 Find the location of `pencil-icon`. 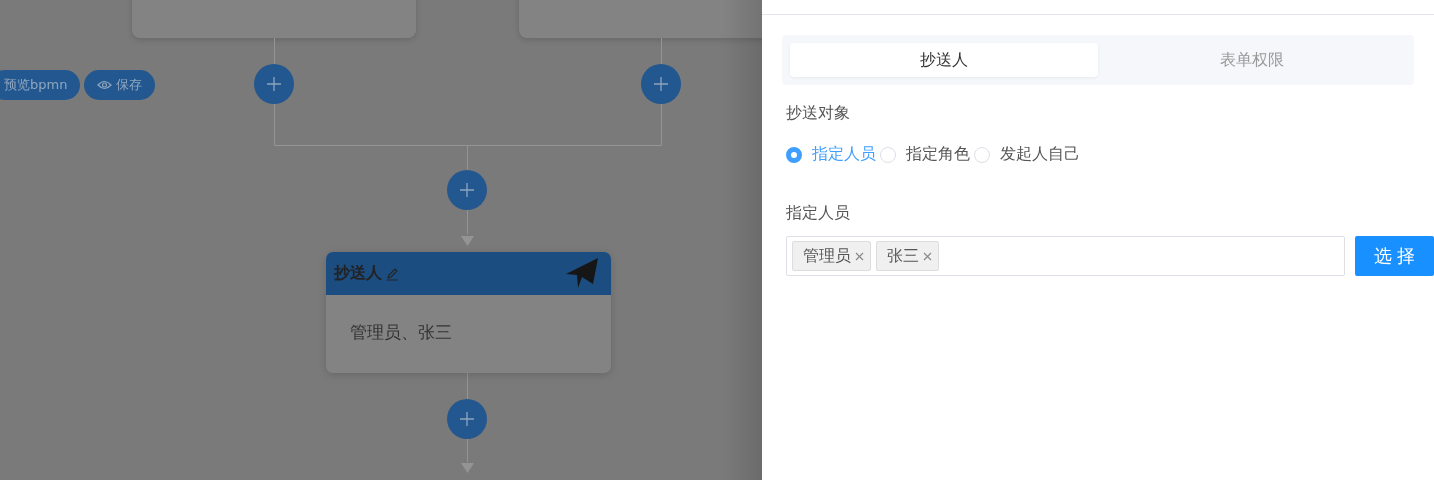

pencil-icon is located at coordinates (393, 273).